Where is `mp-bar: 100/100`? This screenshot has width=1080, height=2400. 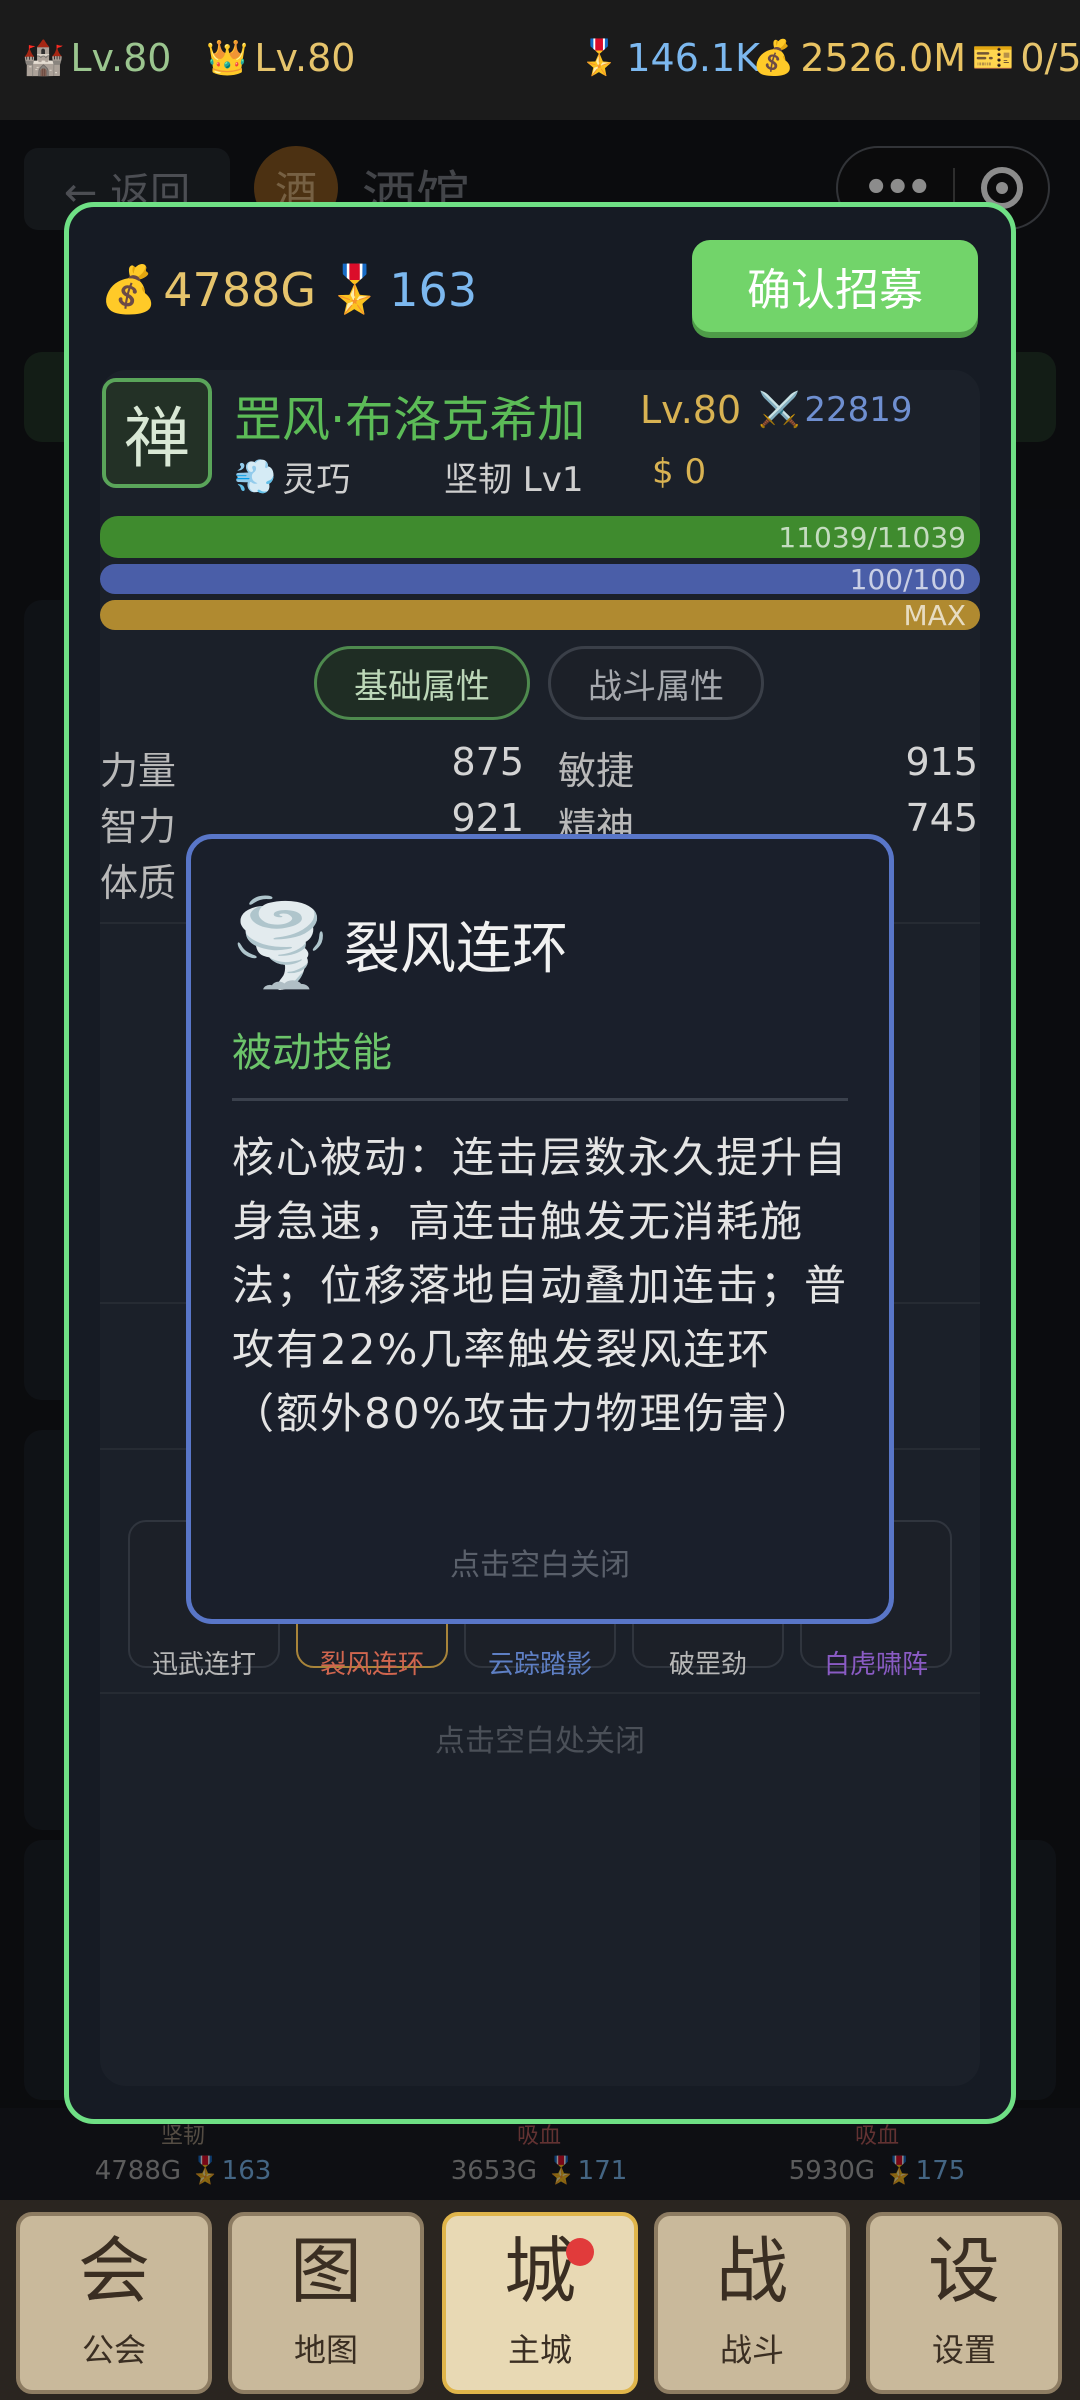
mp-bar: 100/100 is located at coordinates (540, 579).